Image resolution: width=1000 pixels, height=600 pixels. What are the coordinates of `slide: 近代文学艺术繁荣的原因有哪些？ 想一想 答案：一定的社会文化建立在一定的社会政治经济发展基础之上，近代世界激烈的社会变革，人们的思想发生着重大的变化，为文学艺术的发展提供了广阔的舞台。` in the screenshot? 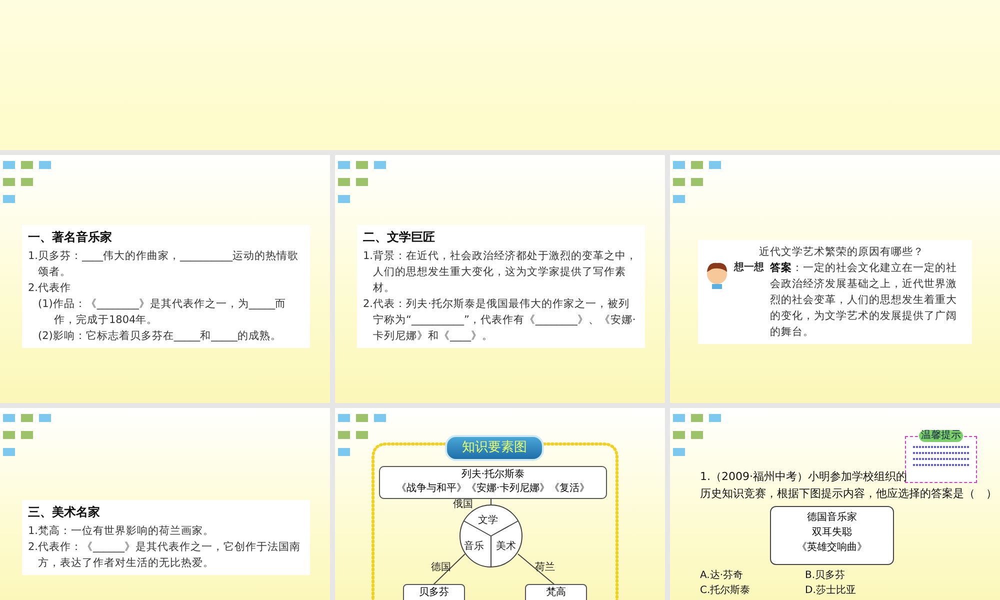 It's located at (835, 279).